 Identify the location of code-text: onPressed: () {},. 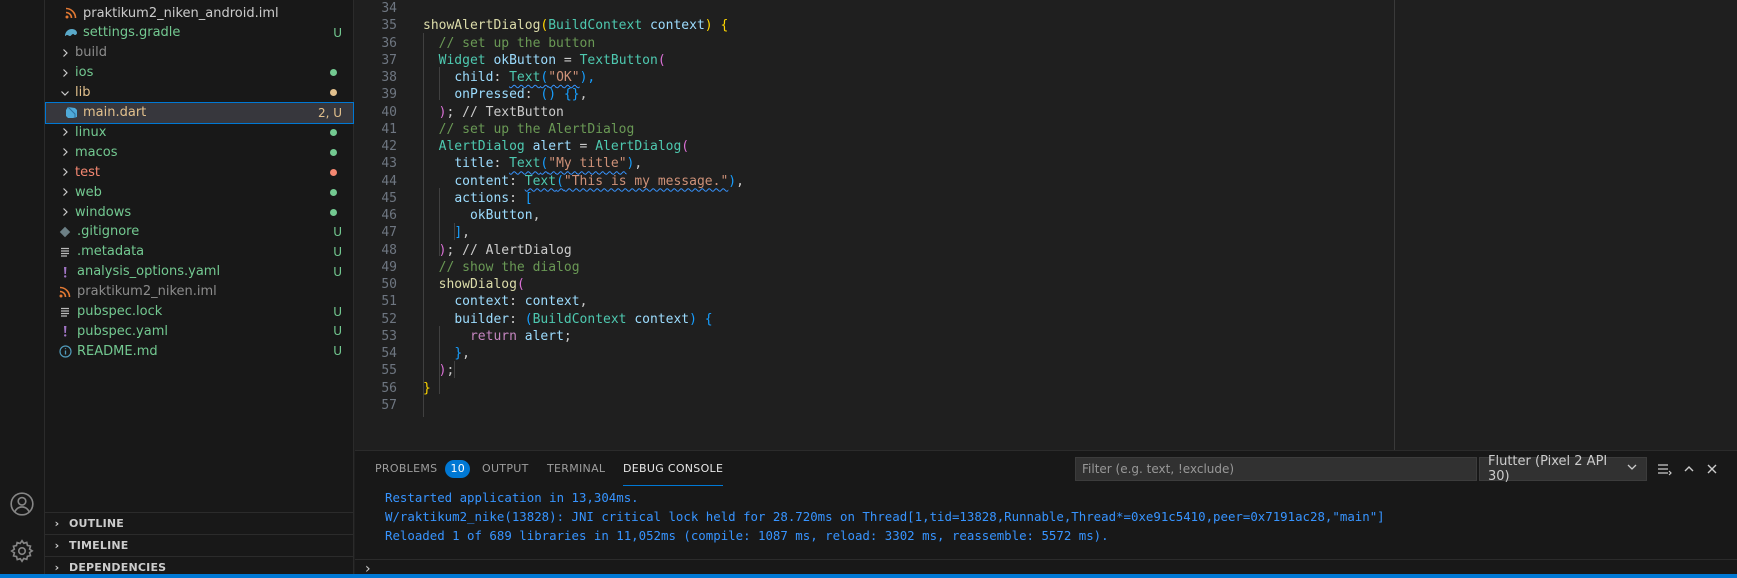
(505, 94).